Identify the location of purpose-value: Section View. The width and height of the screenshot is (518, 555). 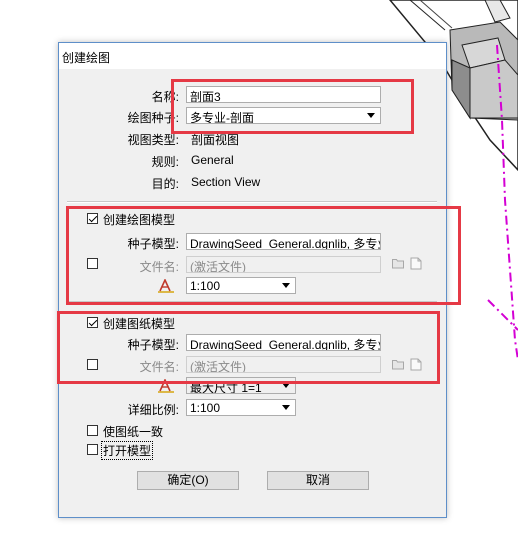
(226, 182).